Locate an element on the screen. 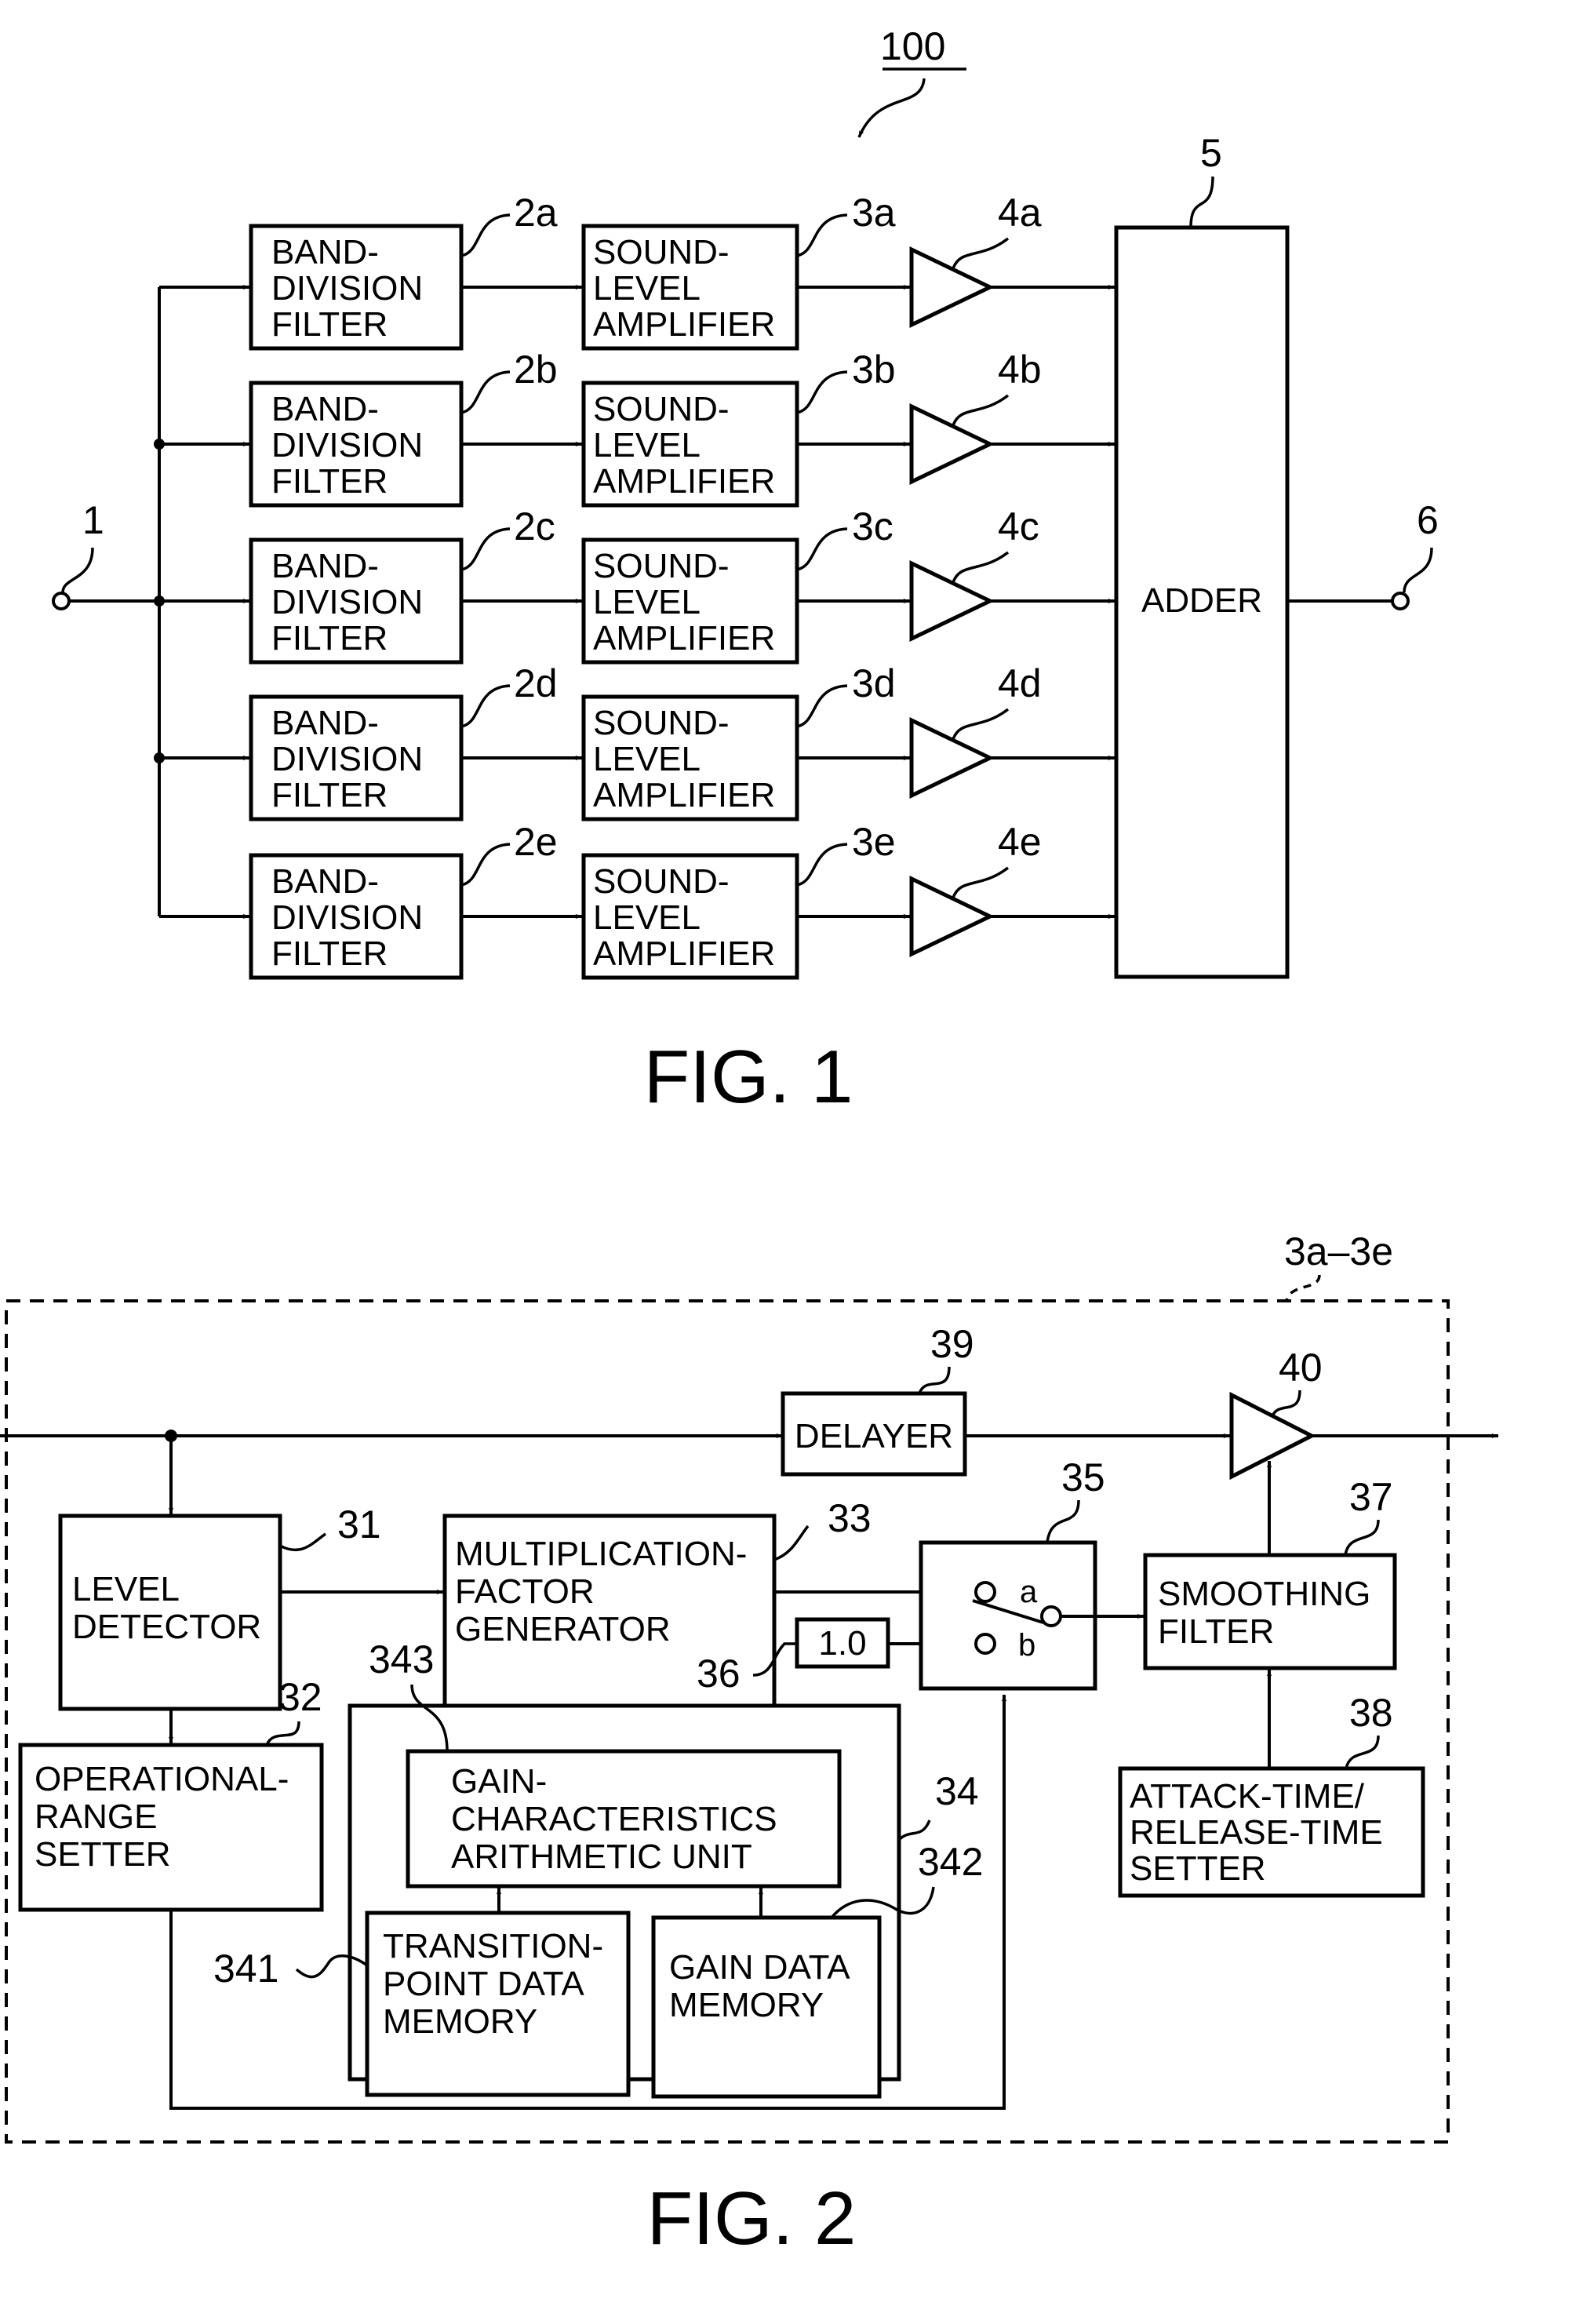 This screenshot has width=1594, height=2324. output-terminal is located at coordinates (1401, 601).